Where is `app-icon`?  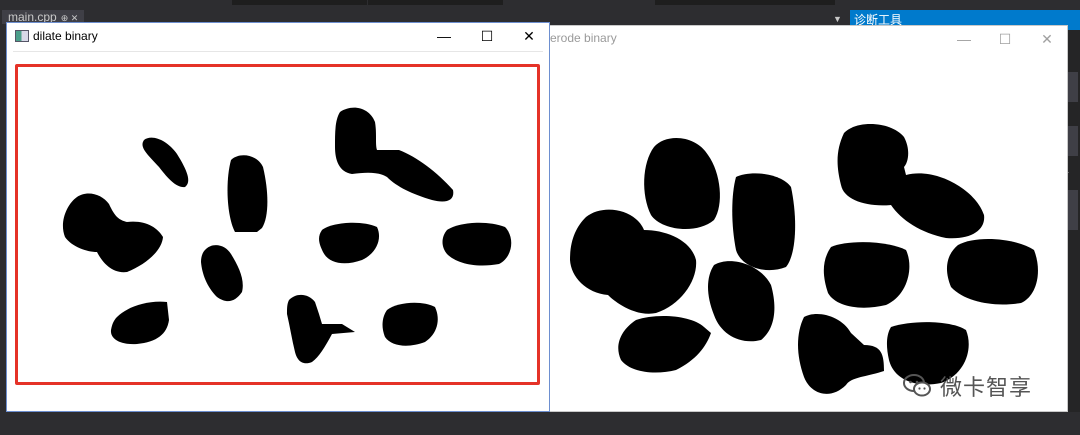 app-icon is located at coordinates (22, 36).